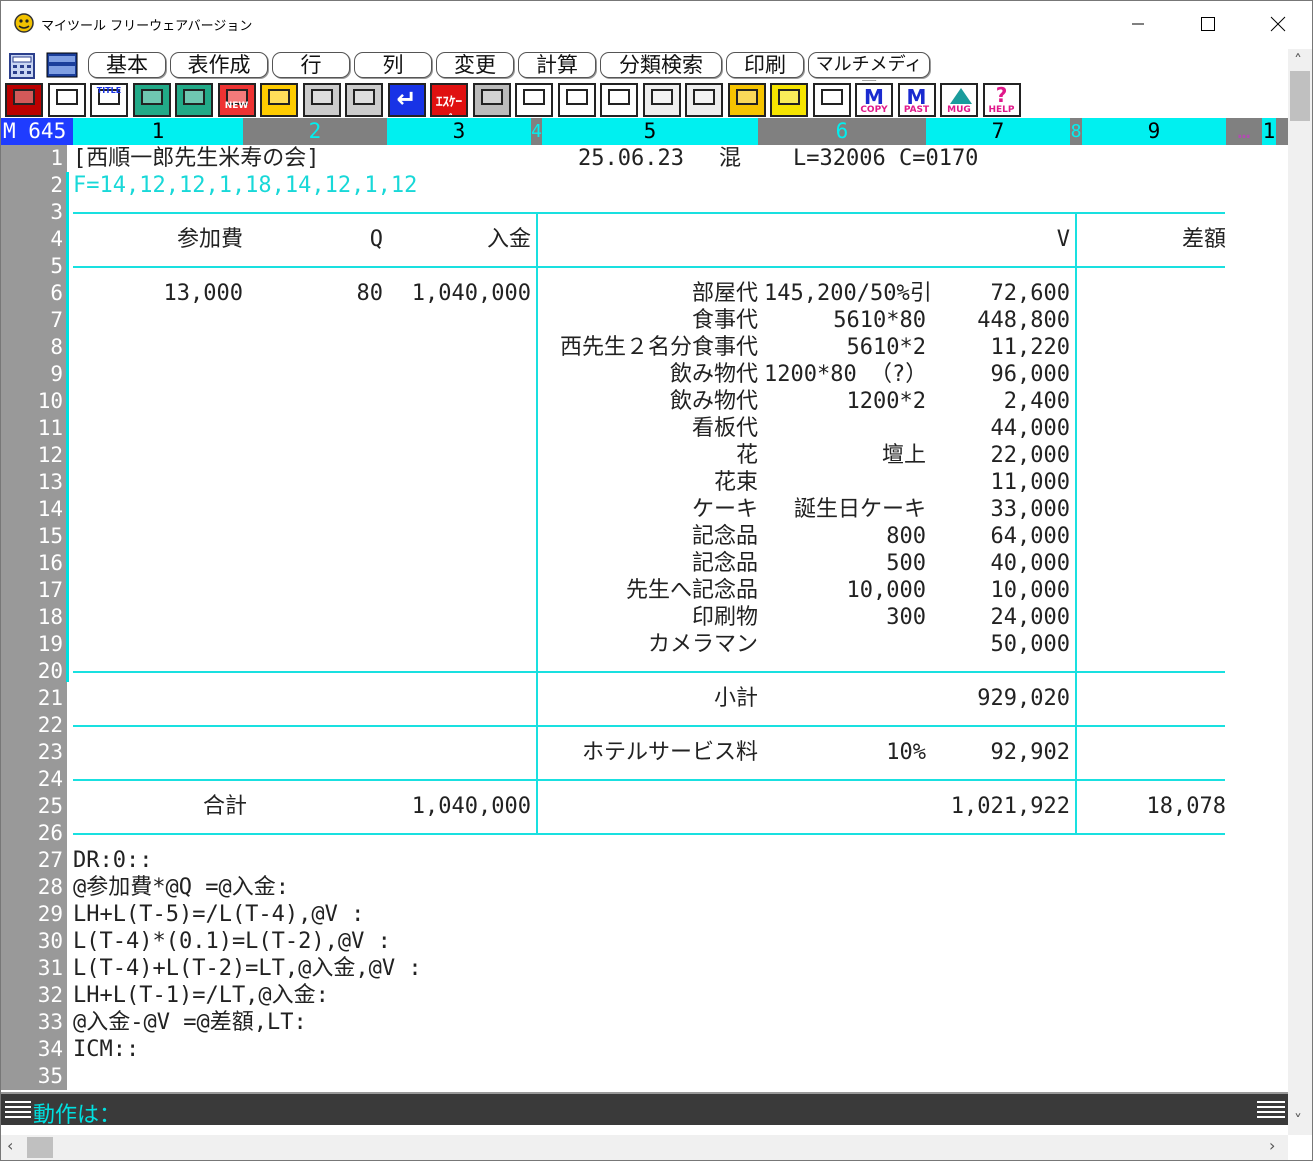 Image resolution: width=1313 pixels, height=1161 pixels. I want to click on enter-button: ↵, so click(406, 100).